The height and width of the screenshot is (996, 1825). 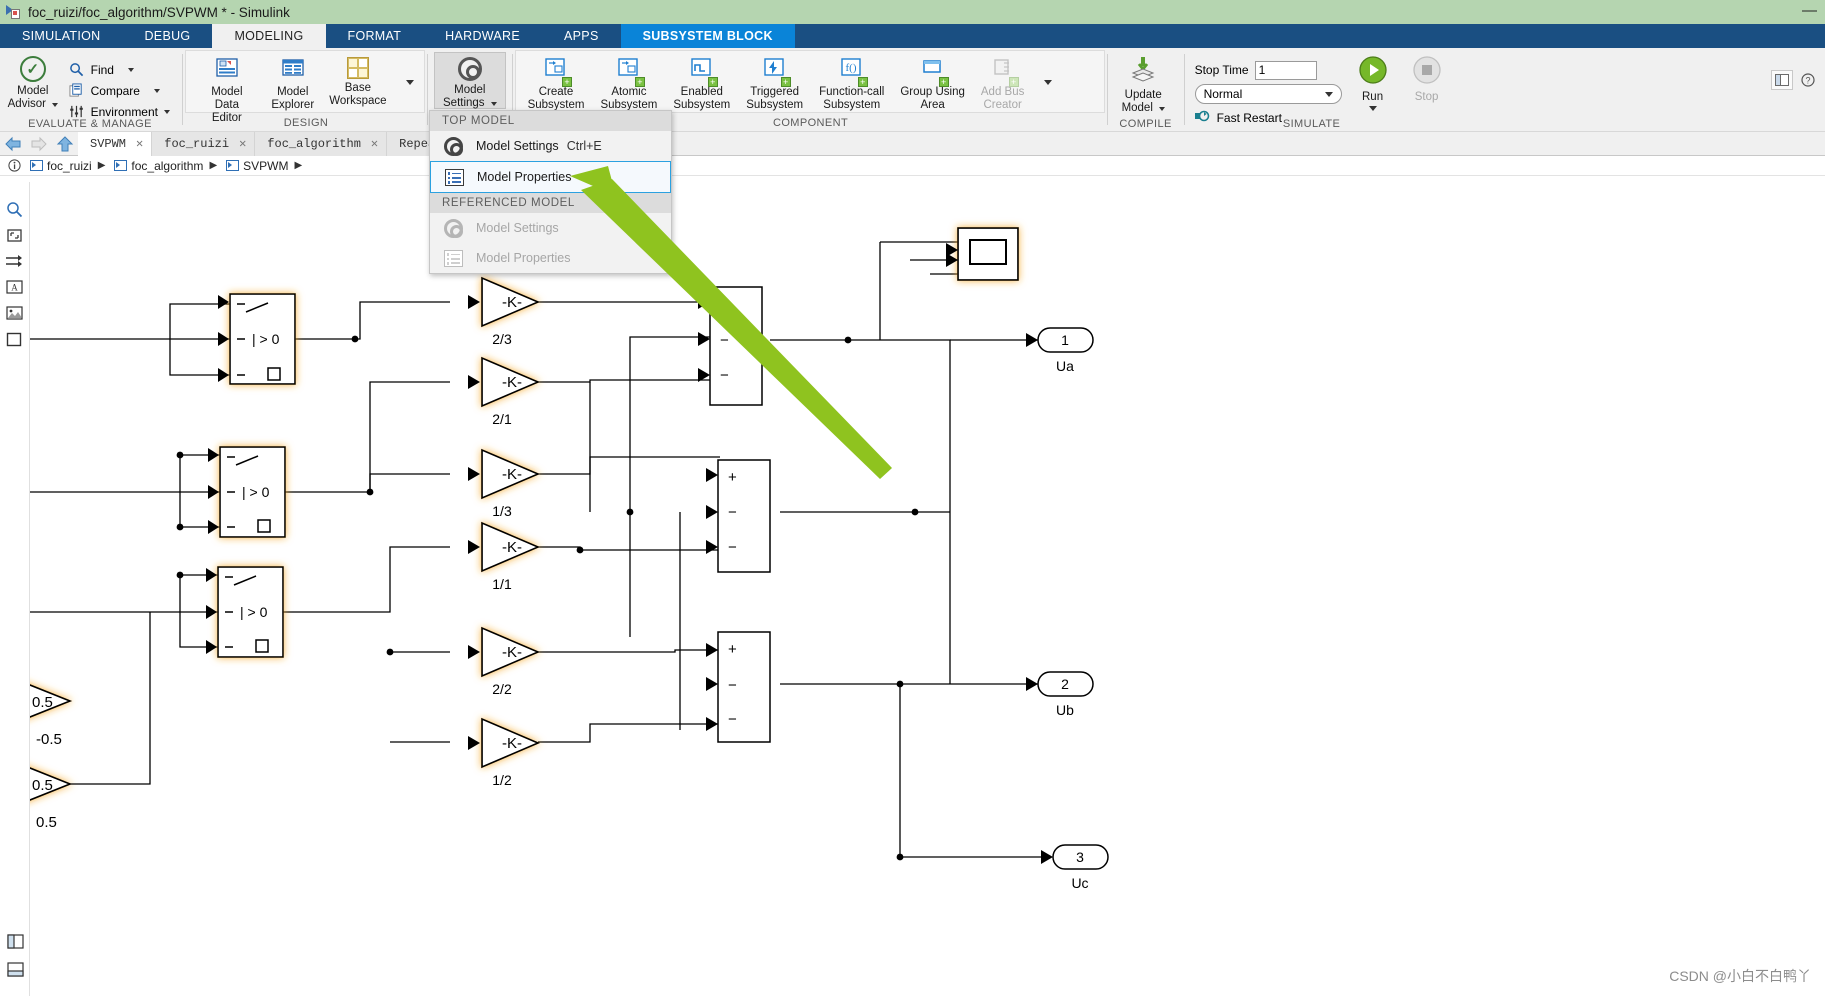 What do you see at coordinates (453, 258) in the screenshot?
I see `model-properties-icon` at bounding box center [453, 258].